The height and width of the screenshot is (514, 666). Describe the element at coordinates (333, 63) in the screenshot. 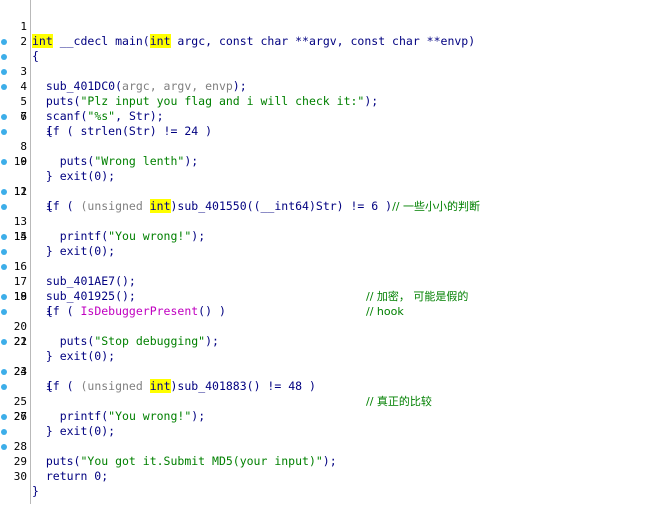

I see `code-line-3: 3 sub_401DC0(argc, argv, envp);` at that location.